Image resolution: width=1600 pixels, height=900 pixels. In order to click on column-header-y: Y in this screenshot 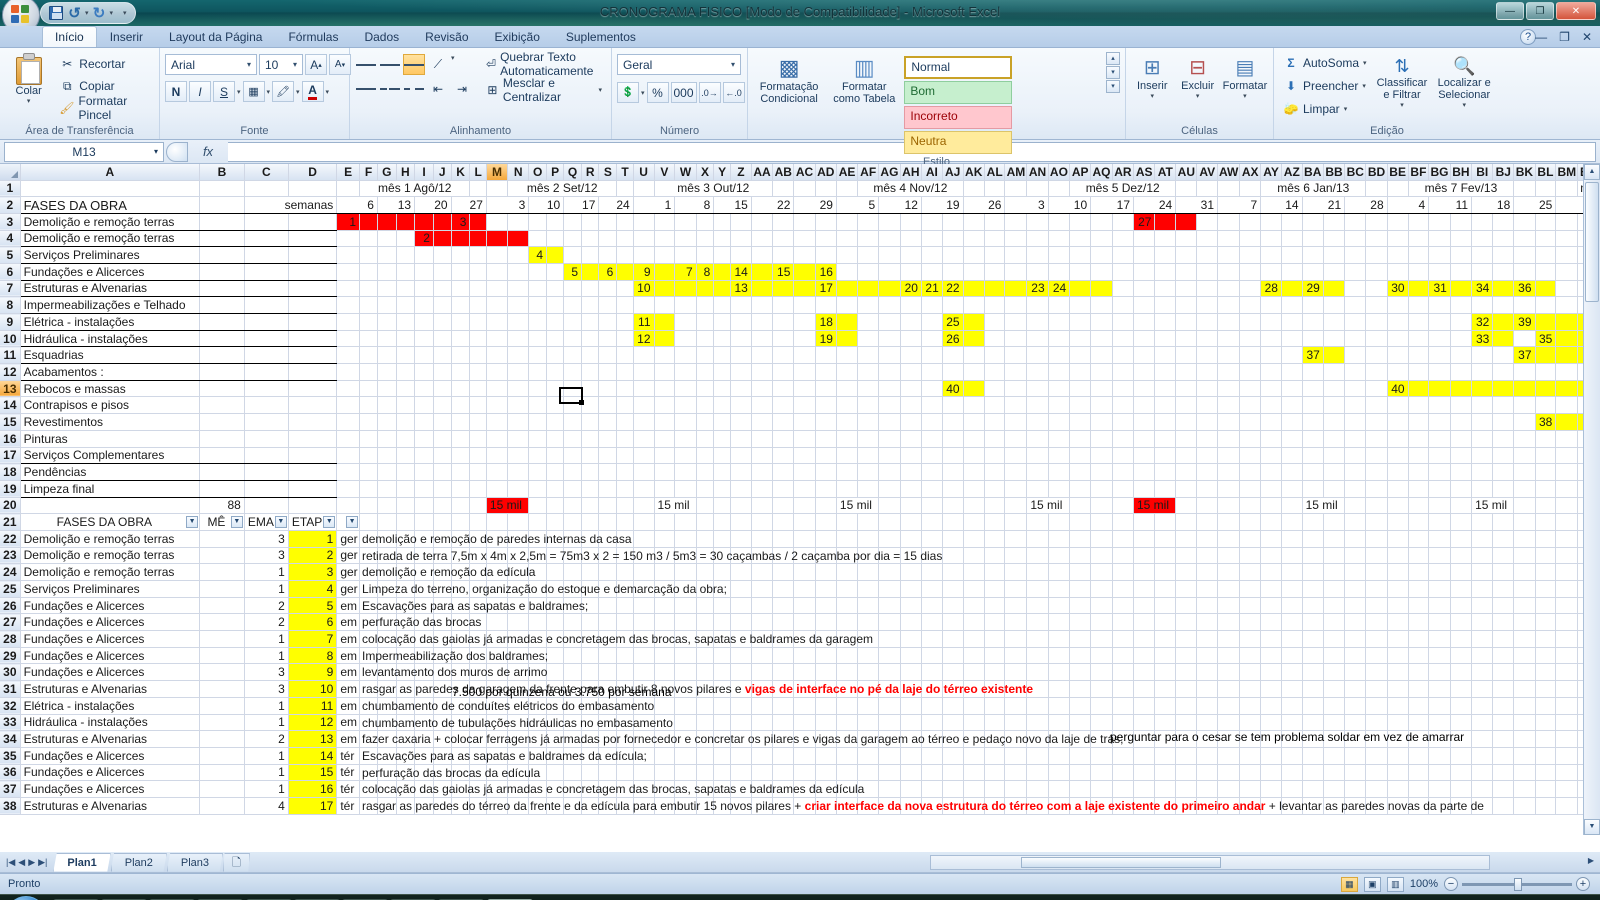, I will do `click(722, 172)`.